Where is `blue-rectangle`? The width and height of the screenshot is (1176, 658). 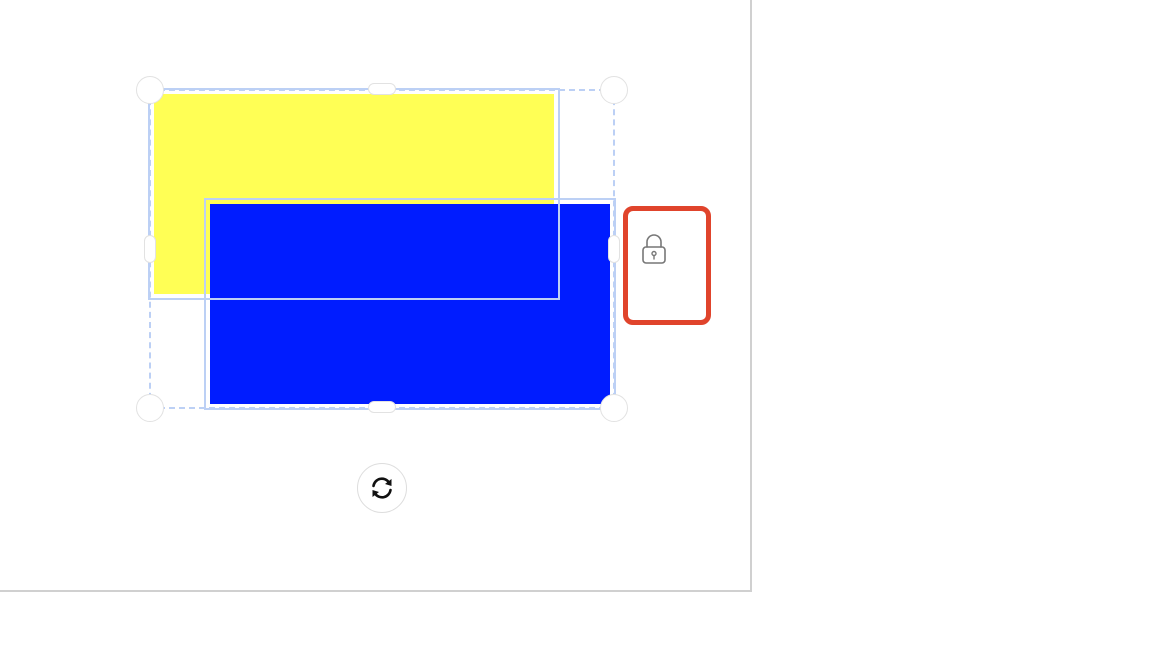
blue-rectangle is located at coordinates (410, 304).